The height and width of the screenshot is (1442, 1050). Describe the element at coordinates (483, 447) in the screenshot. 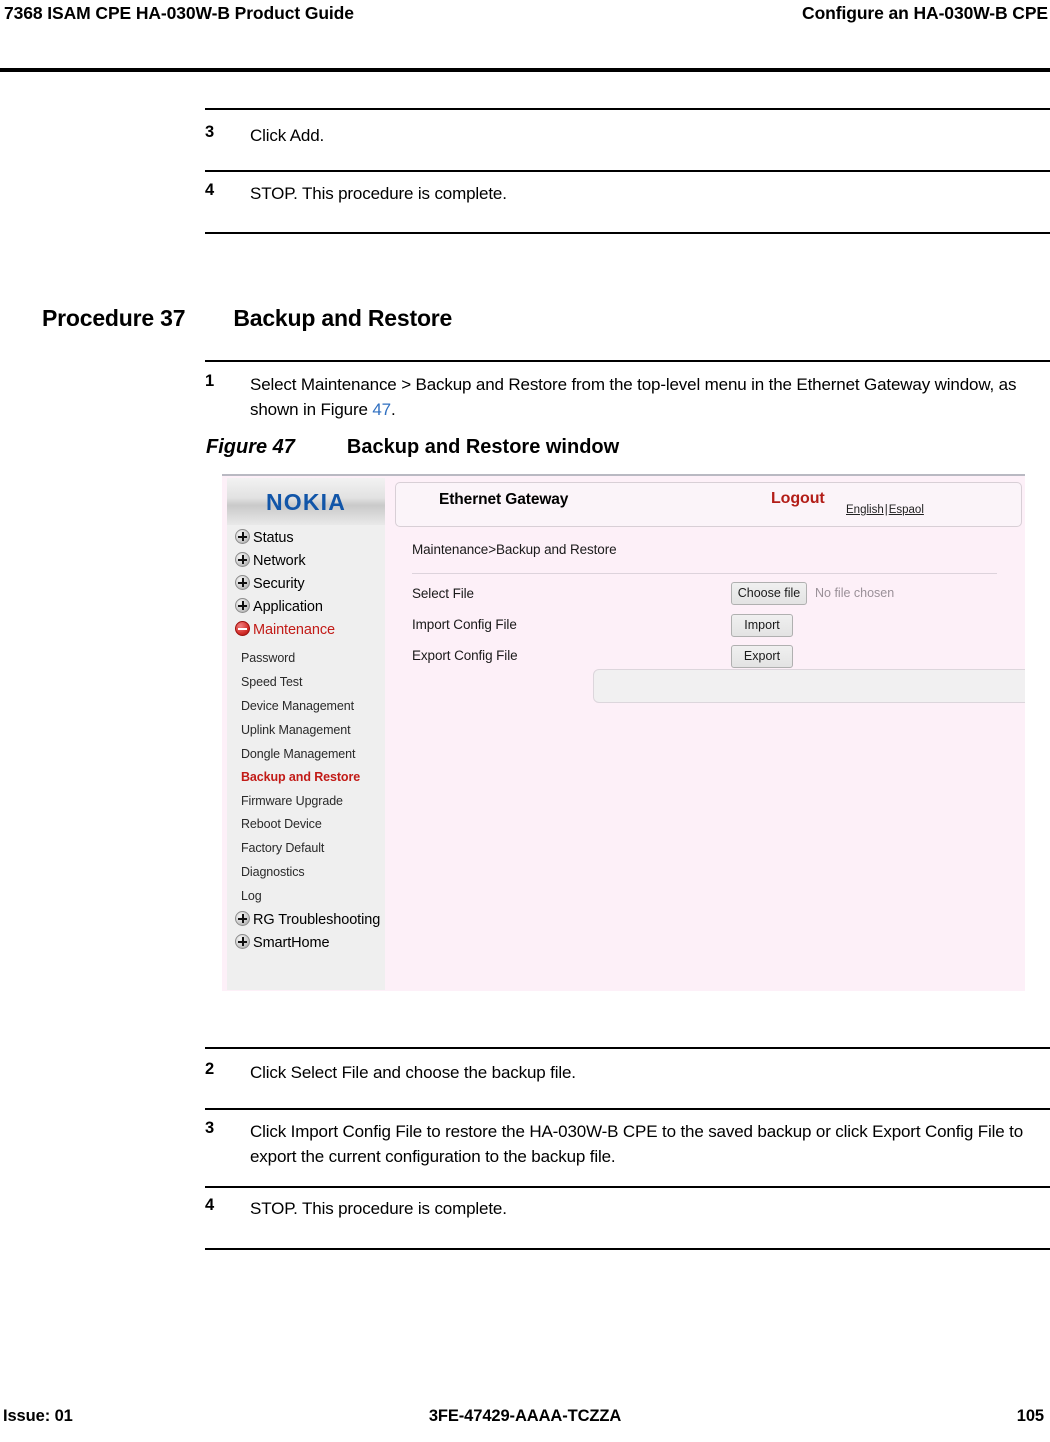

I see `figure-title: Backup and Restore window` at that location.